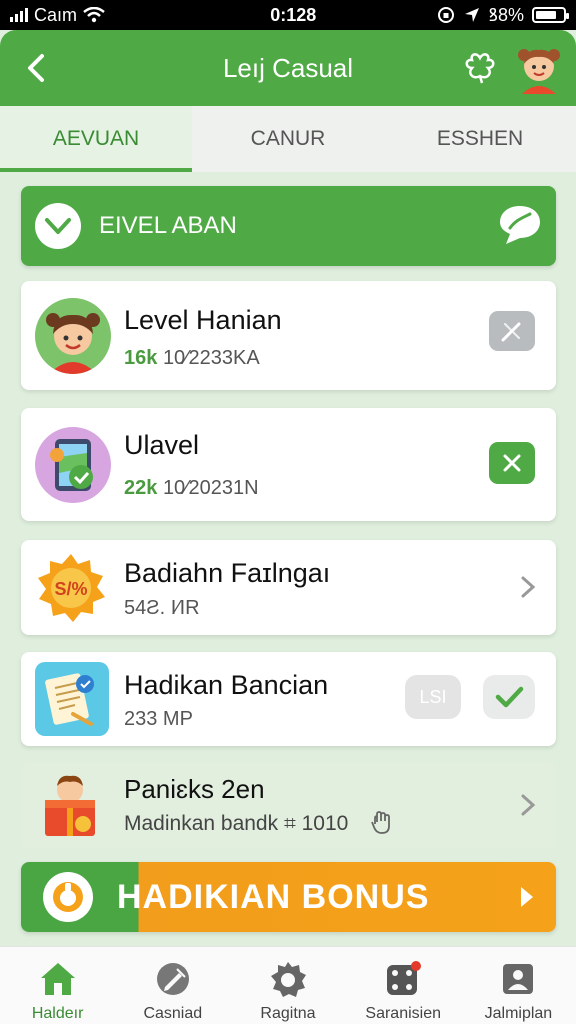  What do you see at coordinates (288, 335) in the screenshot?
I see `list-item-level-hanian: Level Hanian 16k 10⁄2233KA` at bounding box center [288, 335].